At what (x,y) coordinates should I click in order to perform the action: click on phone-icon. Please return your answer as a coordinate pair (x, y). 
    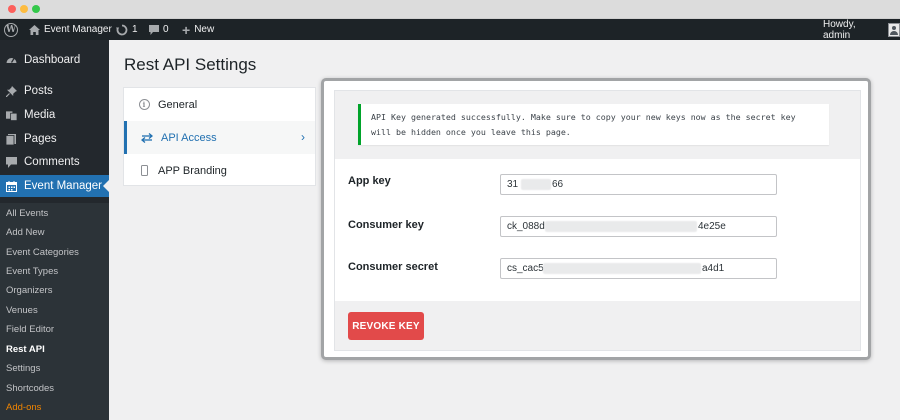
    Looking at the image, I should click on (144, 171).